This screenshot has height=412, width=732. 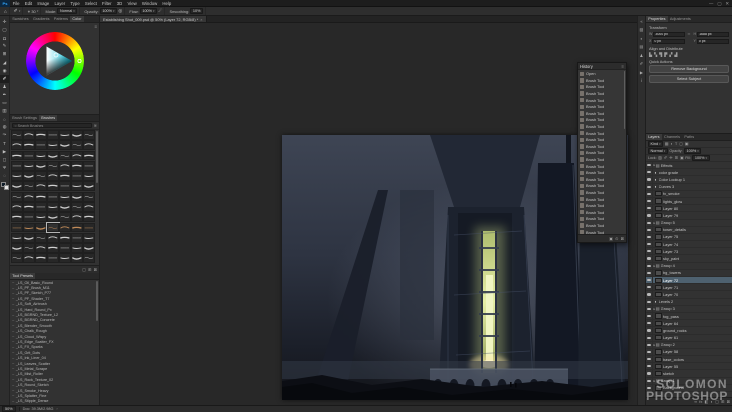 I want to click on menu-layer: Layer, so click(x=60, y=3).